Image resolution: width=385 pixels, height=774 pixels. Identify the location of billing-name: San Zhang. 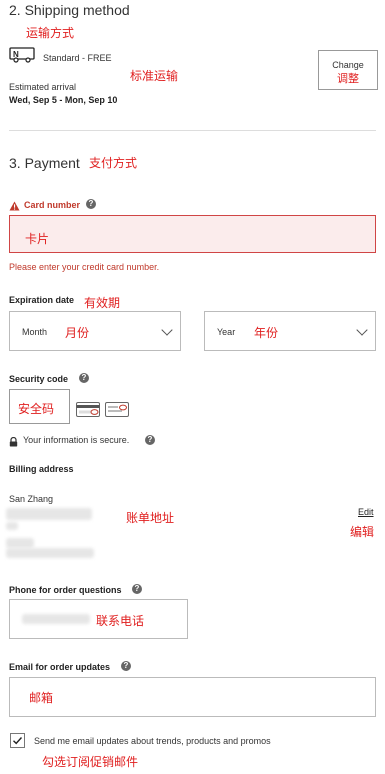
(31, 499).